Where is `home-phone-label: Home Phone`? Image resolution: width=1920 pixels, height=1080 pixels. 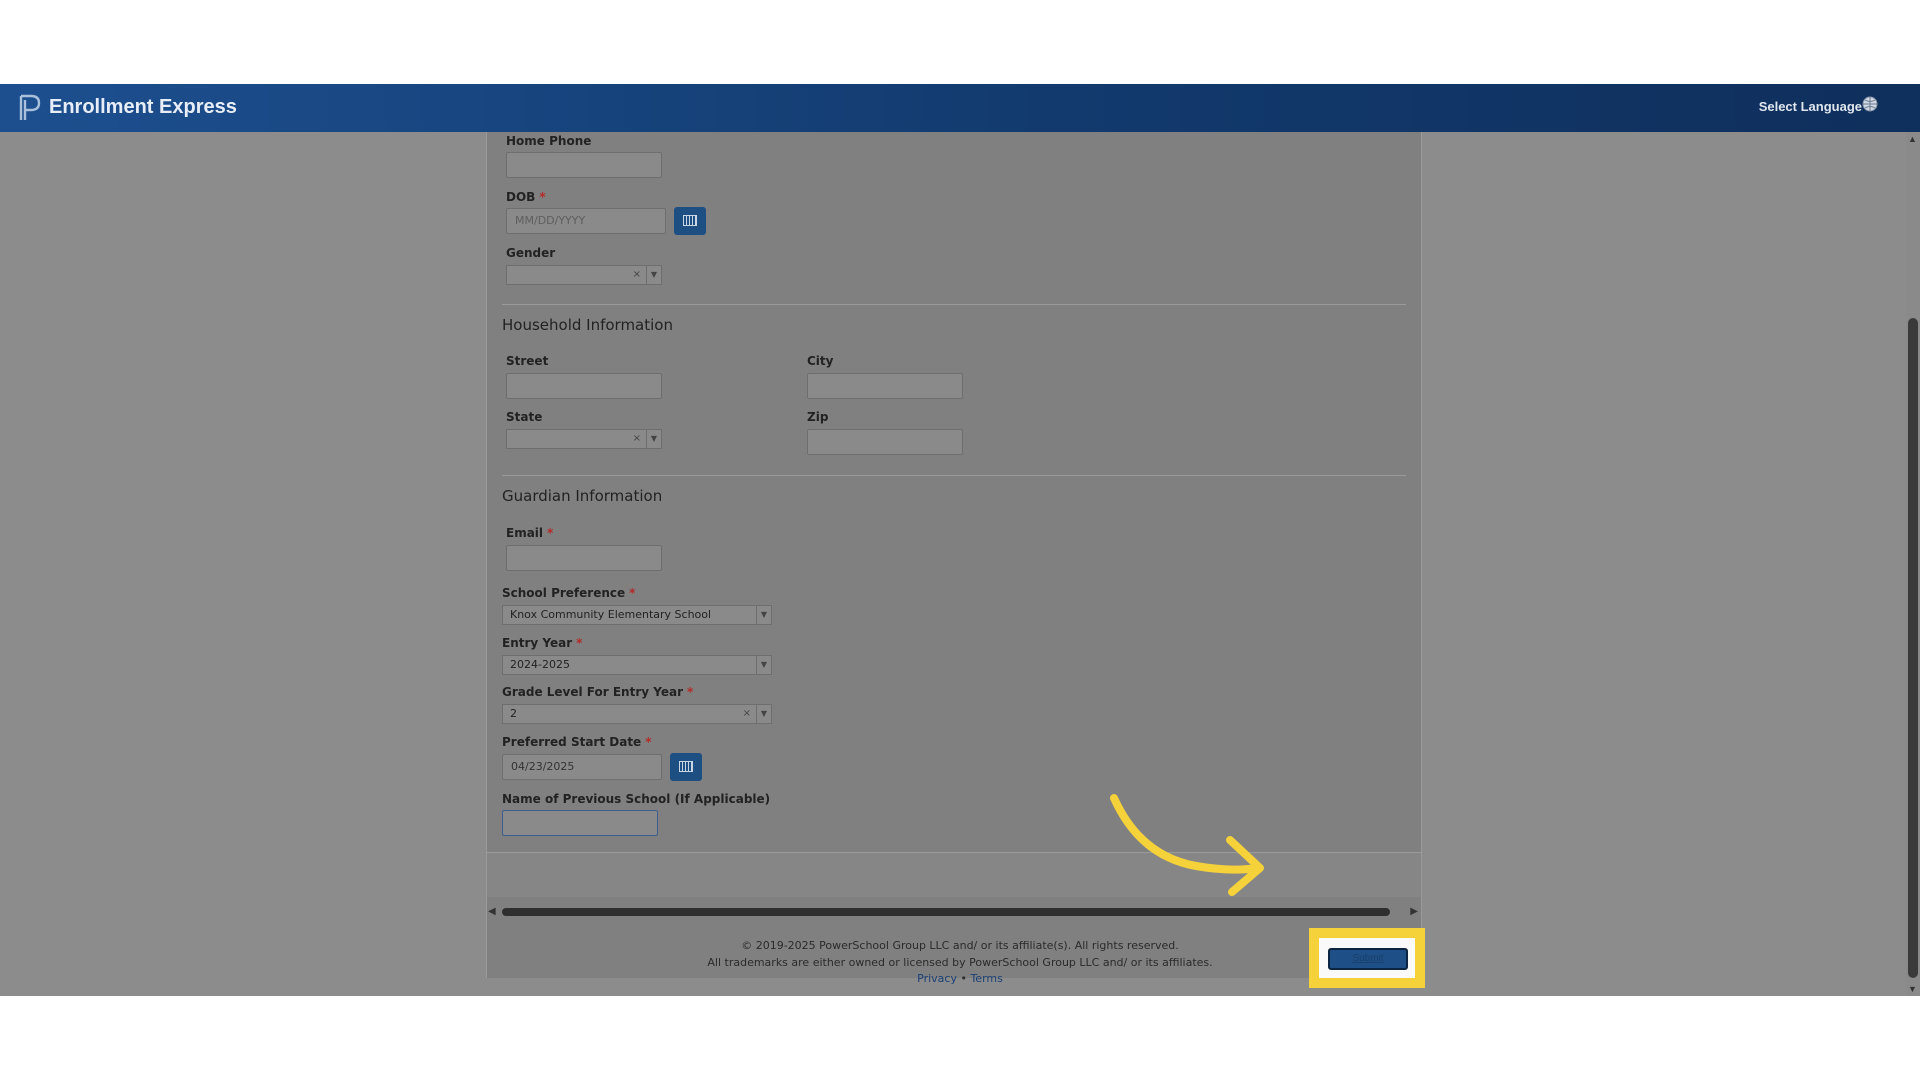 home-phone-label: Home Phone is located at coordinates (549, 141).